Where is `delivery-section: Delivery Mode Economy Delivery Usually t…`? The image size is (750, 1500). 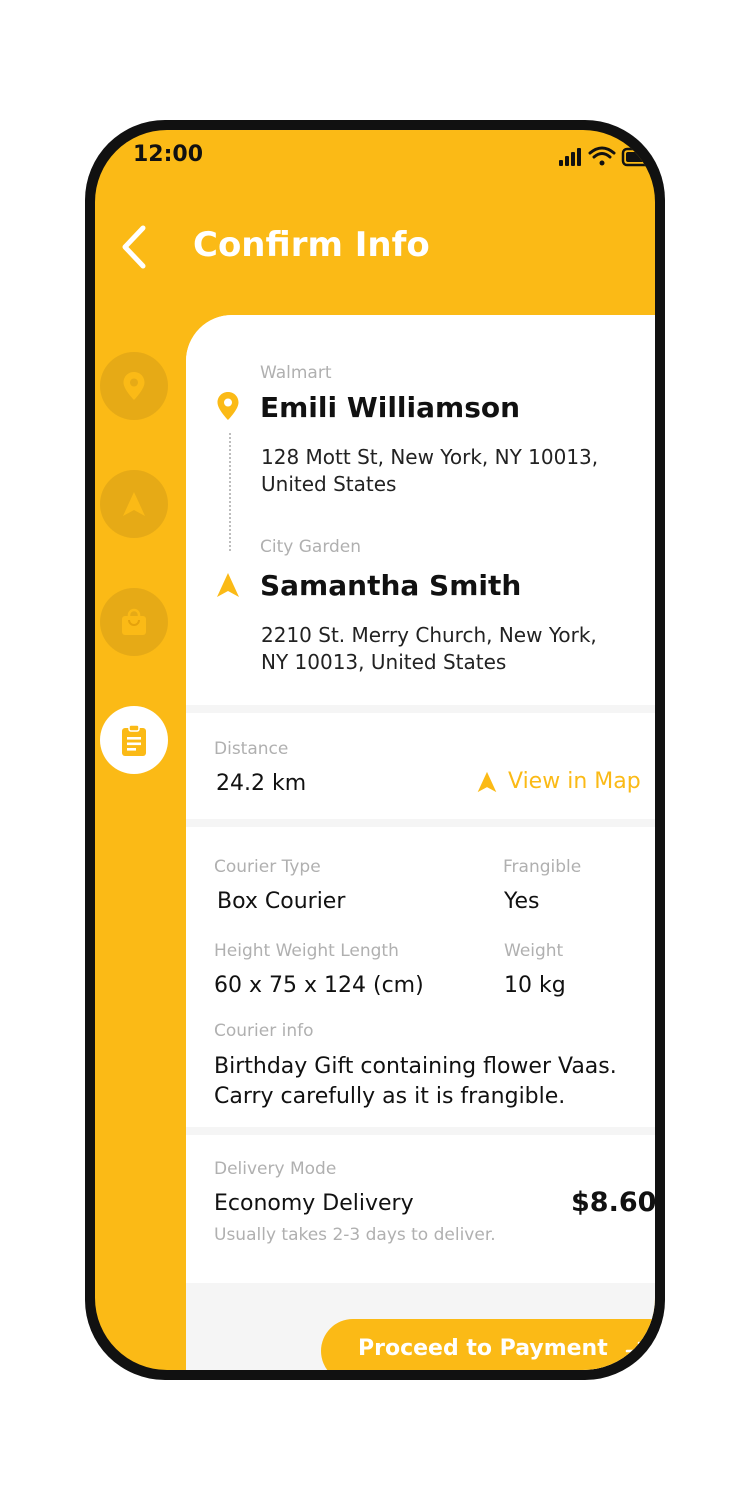 delivery-section: Delivery Mode Economy Delivery Usually t… is located at coordinates (420, 1209).